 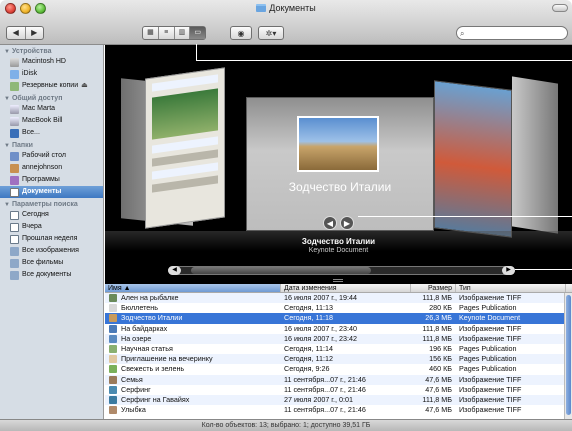 I want to click on sidebar-section-devices: ▼ Устройства, so click(x=51, y=50).